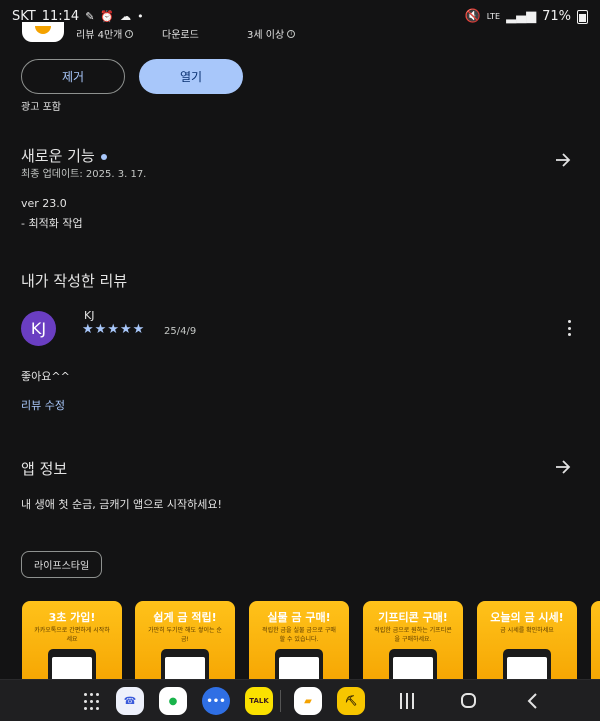 The width and height of the screenshot is (600, 721). What do you see at coordinates (43, 405) in the screenshot?
I see `edit-review-link: 리뷰 수정` at bounding box center [43, 405].